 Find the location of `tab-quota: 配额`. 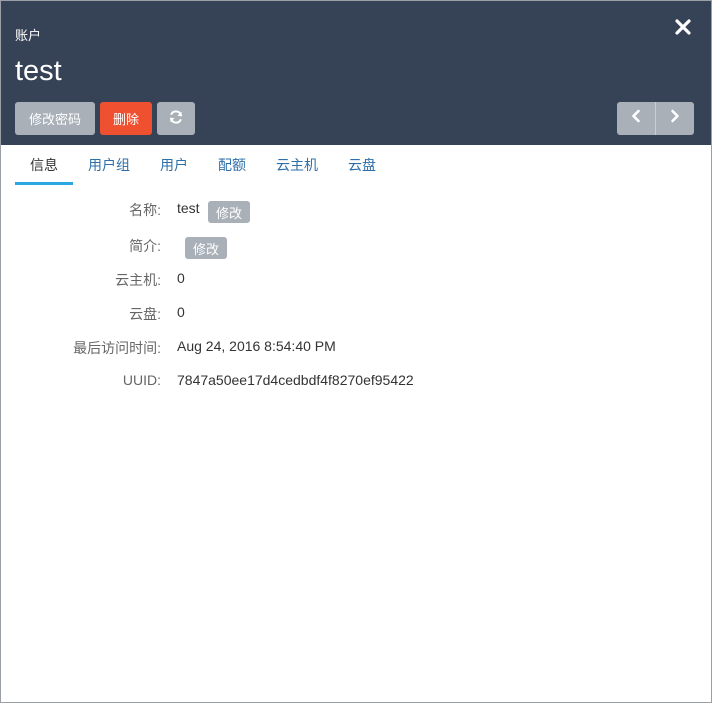

tab-quota: 配额 is located at coordinates (232, 165).